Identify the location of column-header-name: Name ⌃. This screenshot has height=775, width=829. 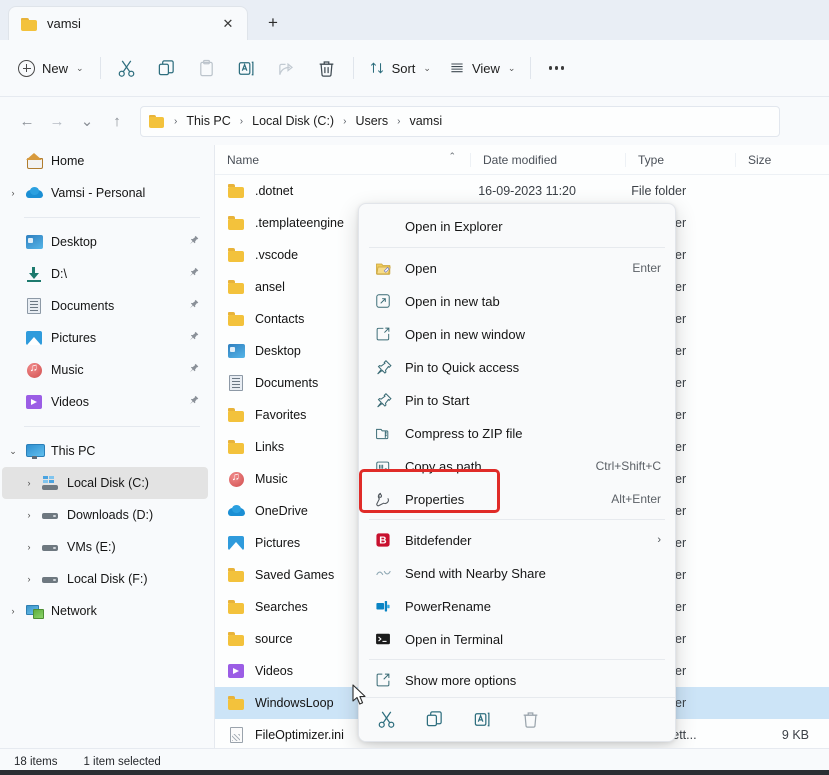
(342, 158).